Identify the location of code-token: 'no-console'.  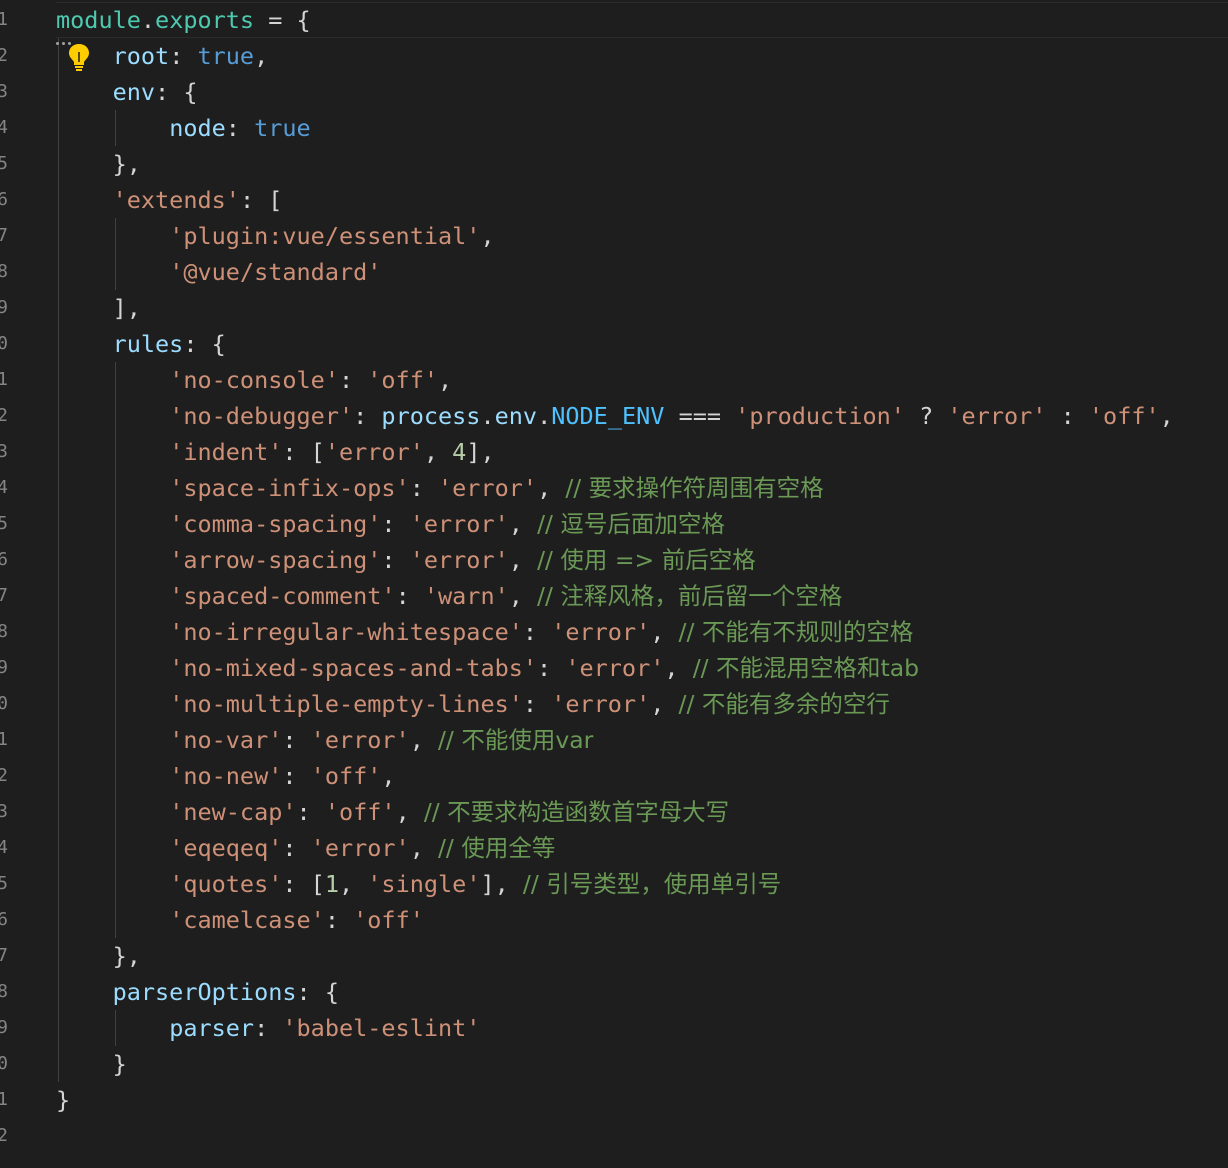
(254, 380).